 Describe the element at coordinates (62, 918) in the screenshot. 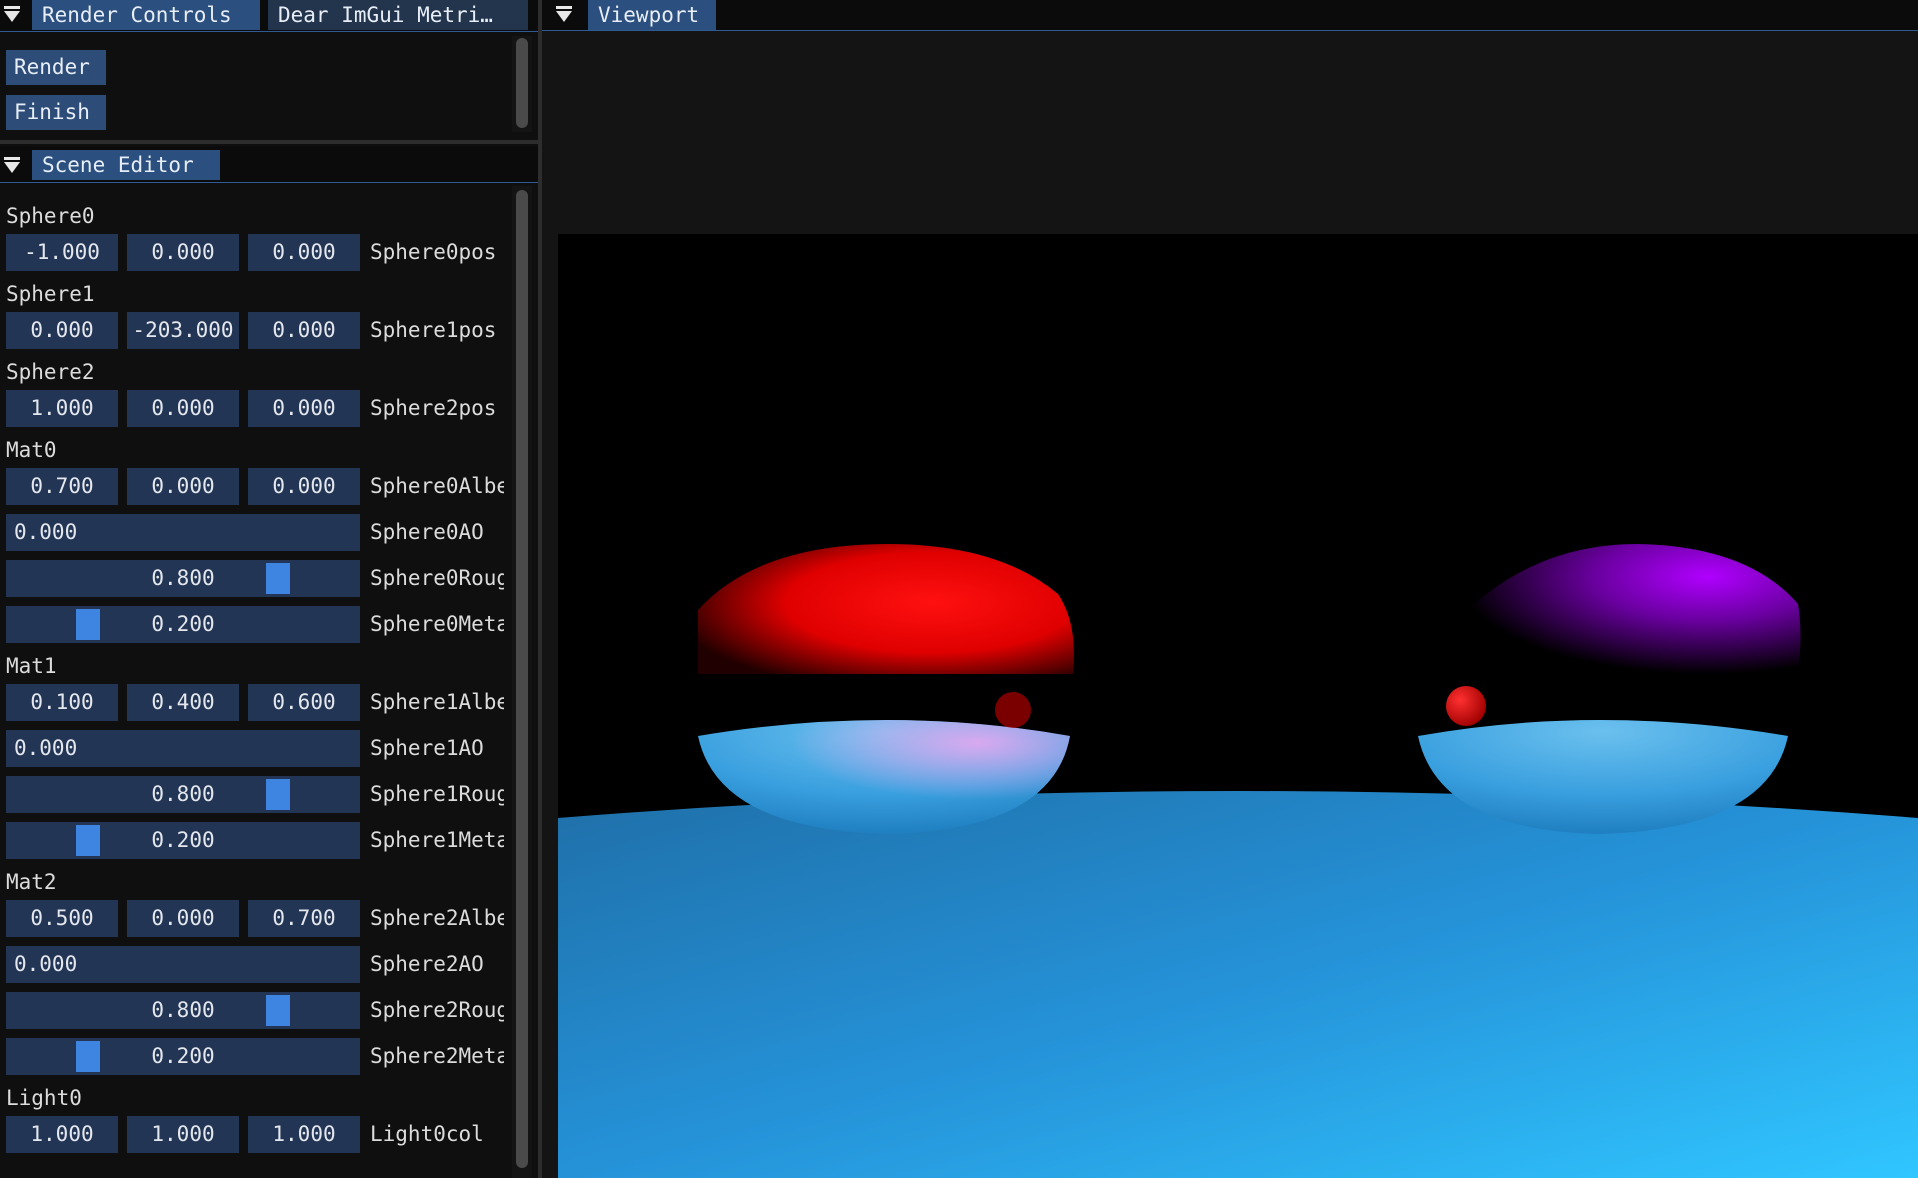

I see `drag-float-field: 0.500` at that location.